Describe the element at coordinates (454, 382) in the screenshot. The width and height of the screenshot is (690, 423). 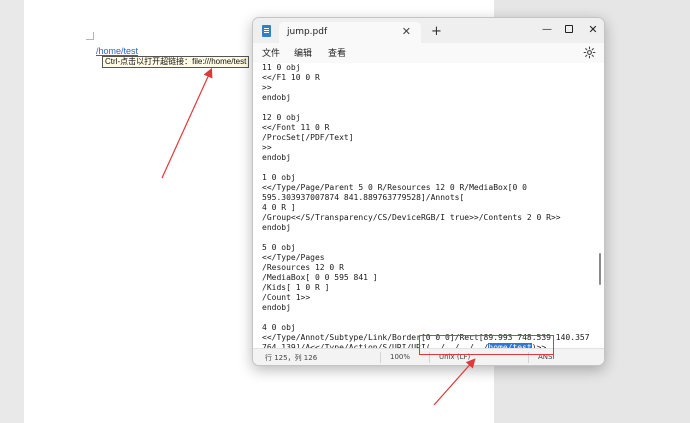
I see `arrow-to-uri` at that location.